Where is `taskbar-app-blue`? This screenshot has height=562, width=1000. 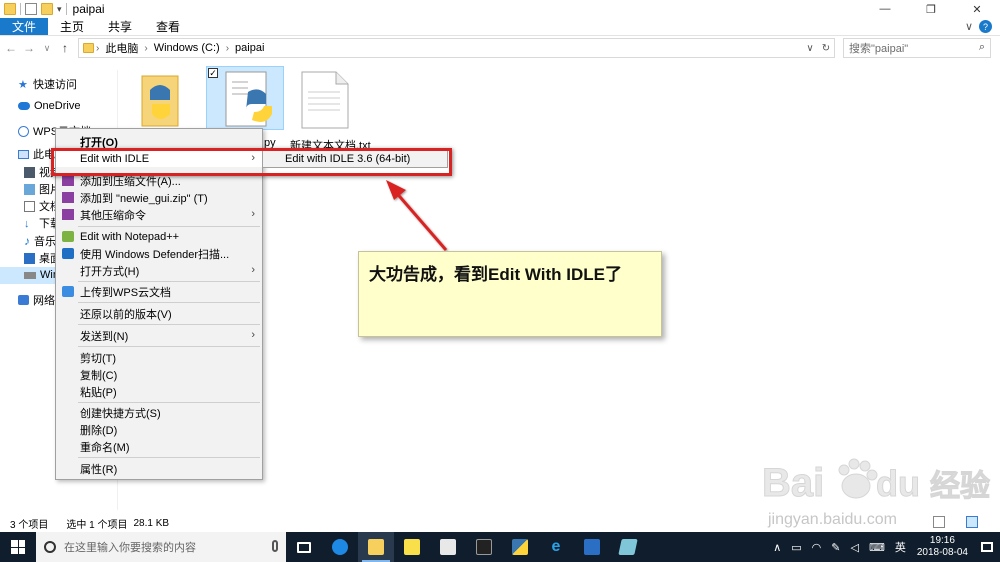 taskbar-app-blue is located at coordinates (592, 547).